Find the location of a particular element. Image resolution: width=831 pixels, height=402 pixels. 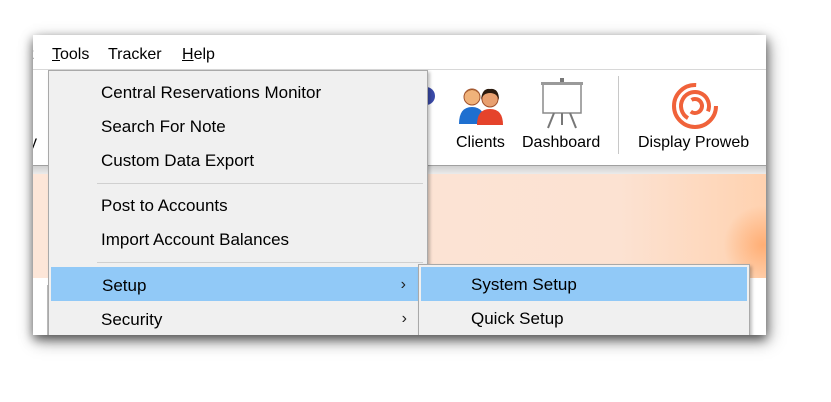

setup-submenu: System Setup Quick Setup is located at coordinates (584, 299).